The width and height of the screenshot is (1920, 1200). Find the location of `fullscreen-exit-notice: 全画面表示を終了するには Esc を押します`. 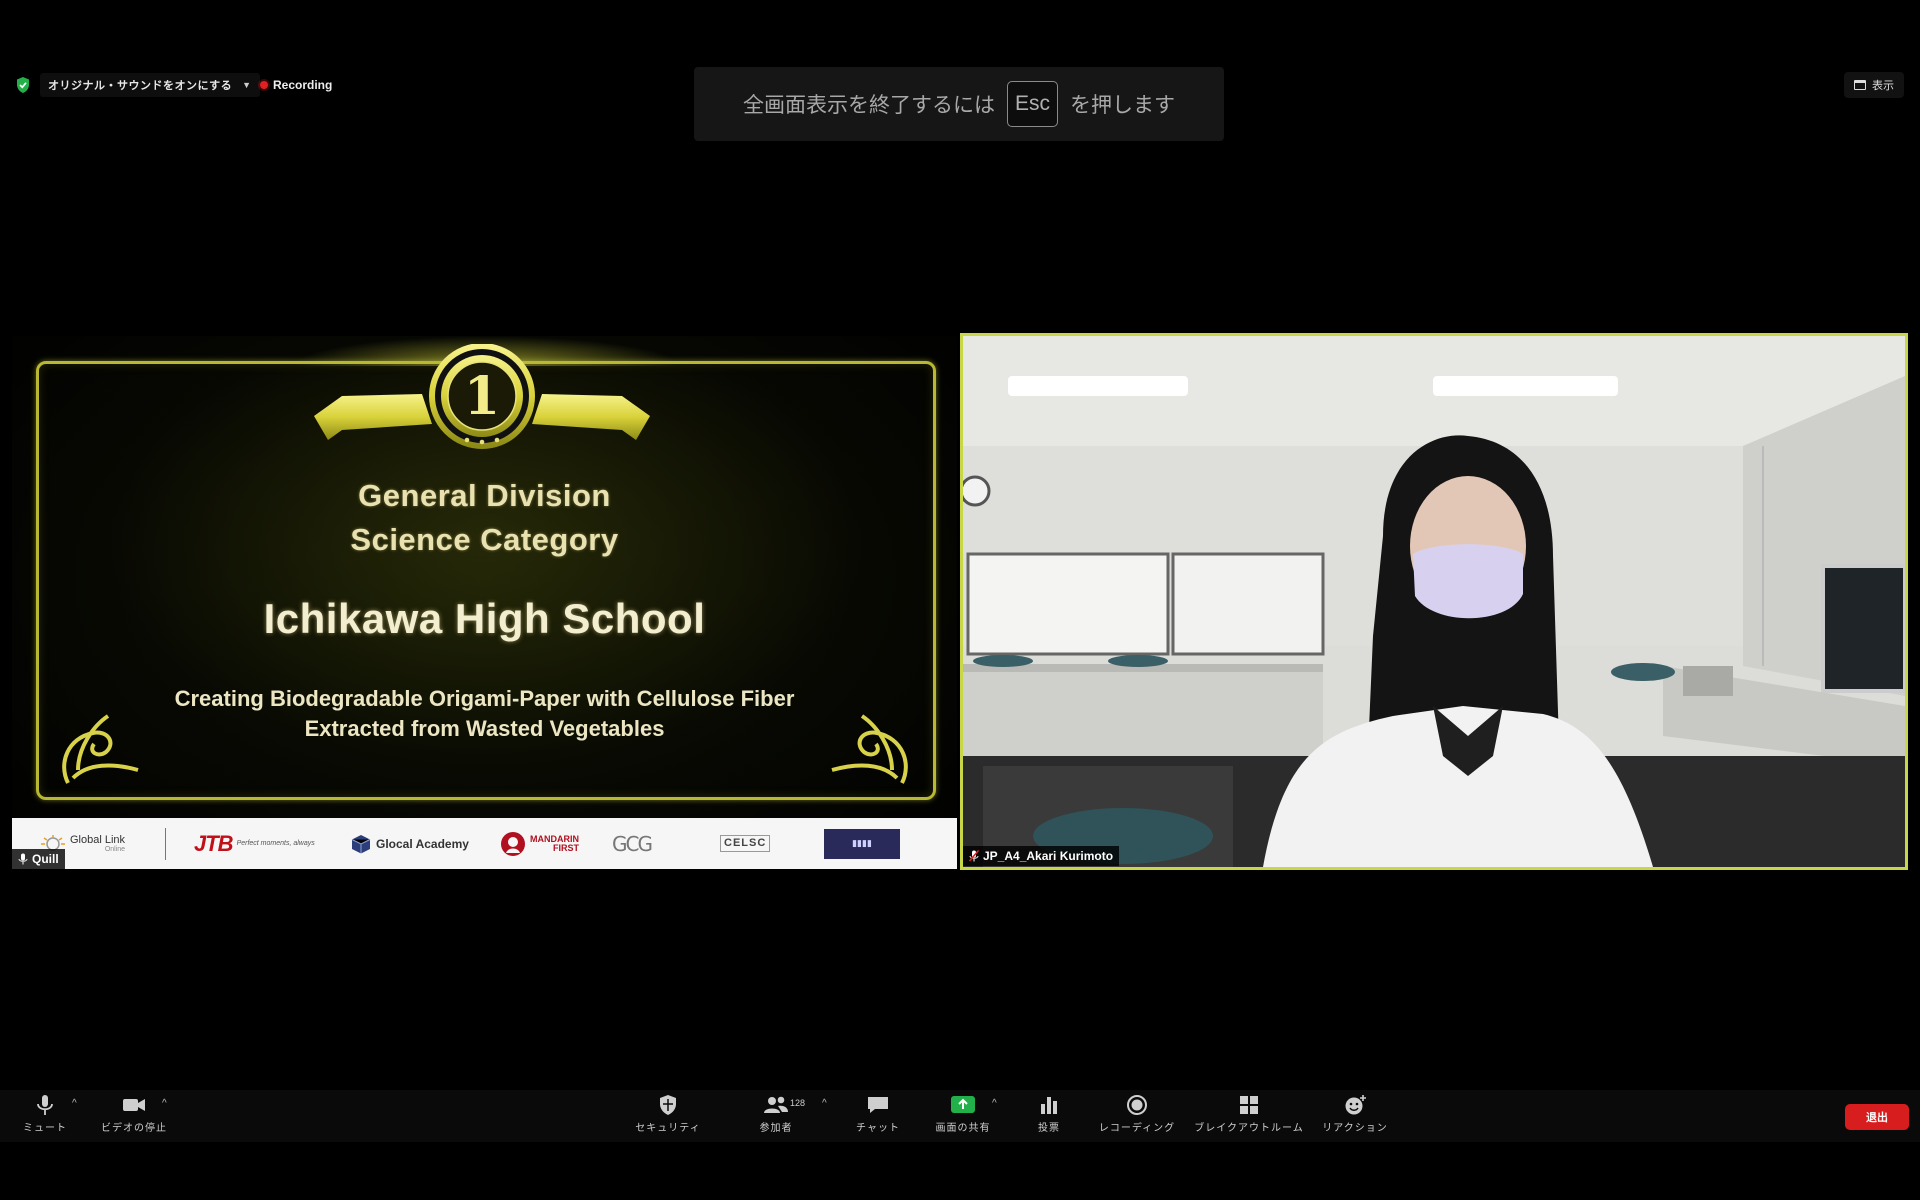

fullscreen-exit-notice: 全画面表示を終了するには Esc を押します is located at coordinates (959, 104).